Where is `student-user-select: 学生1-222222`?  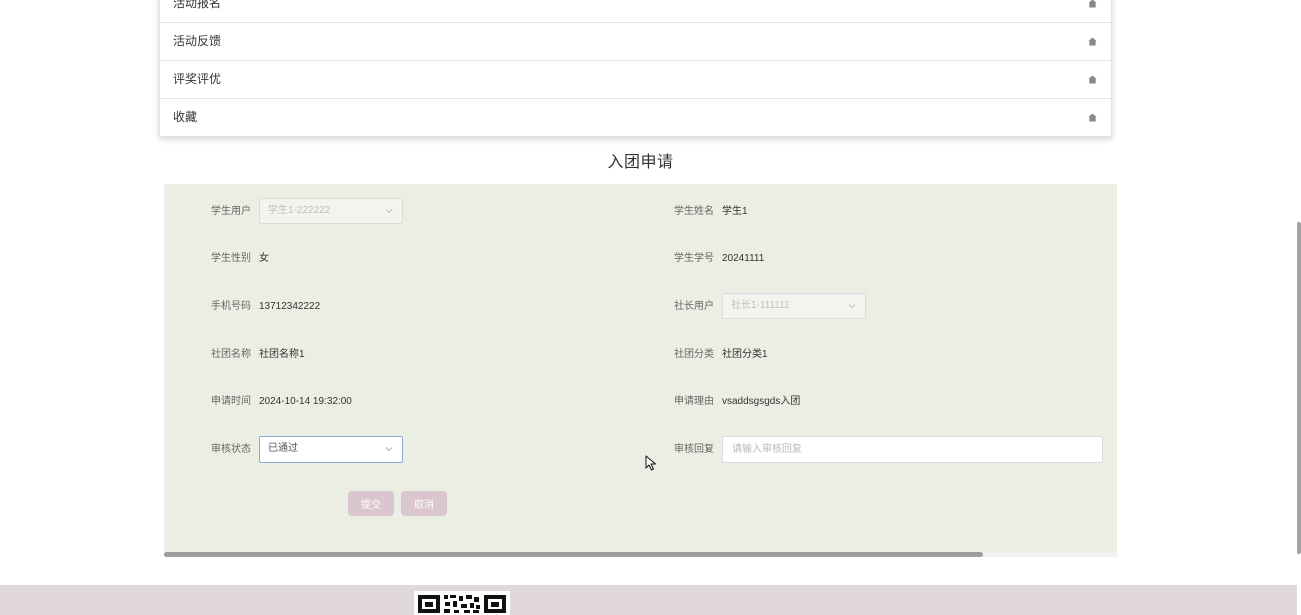 student-user-select: 学生1-222222 is located at coordinates (331, 211).